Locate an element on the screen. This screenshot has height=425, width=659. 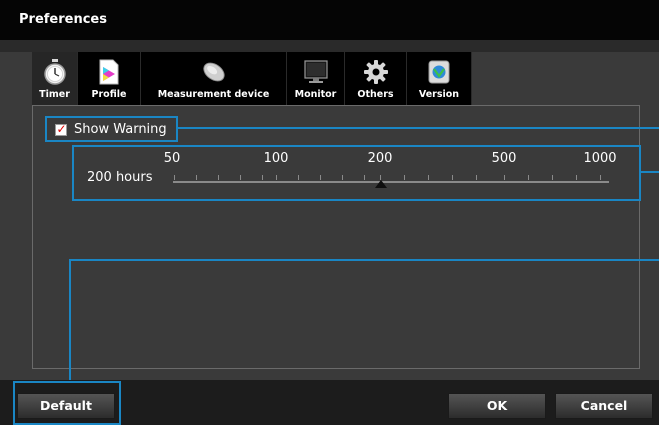
tab-others-label: Others is located at coordinates (375, 94).